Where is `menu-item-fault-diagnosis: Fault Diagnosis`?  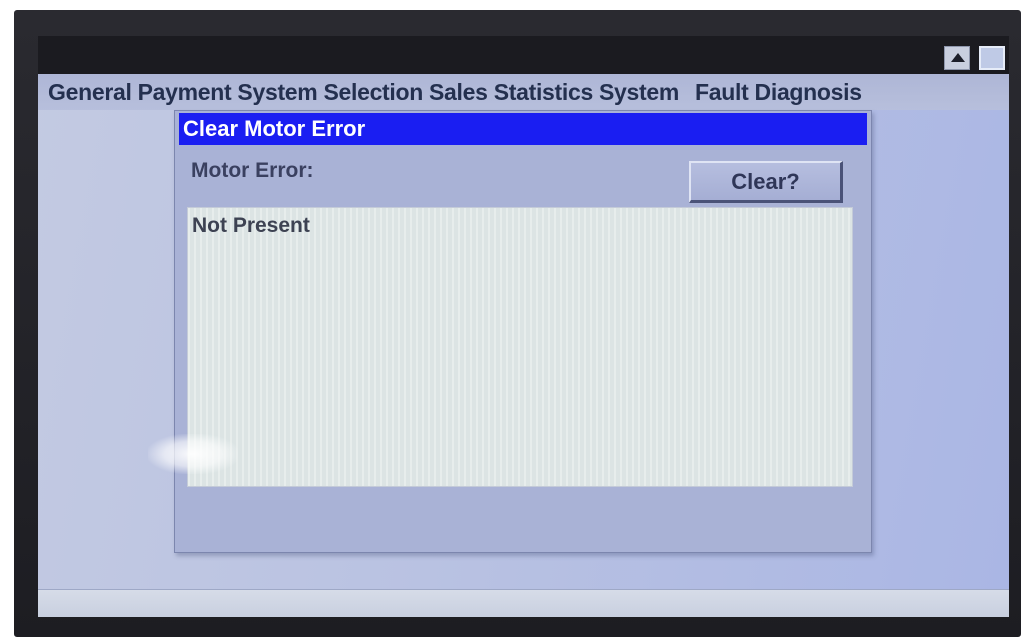 menu-item-fault-diagnosis: Fault Diagnosis is located at coordinates (778, 92).